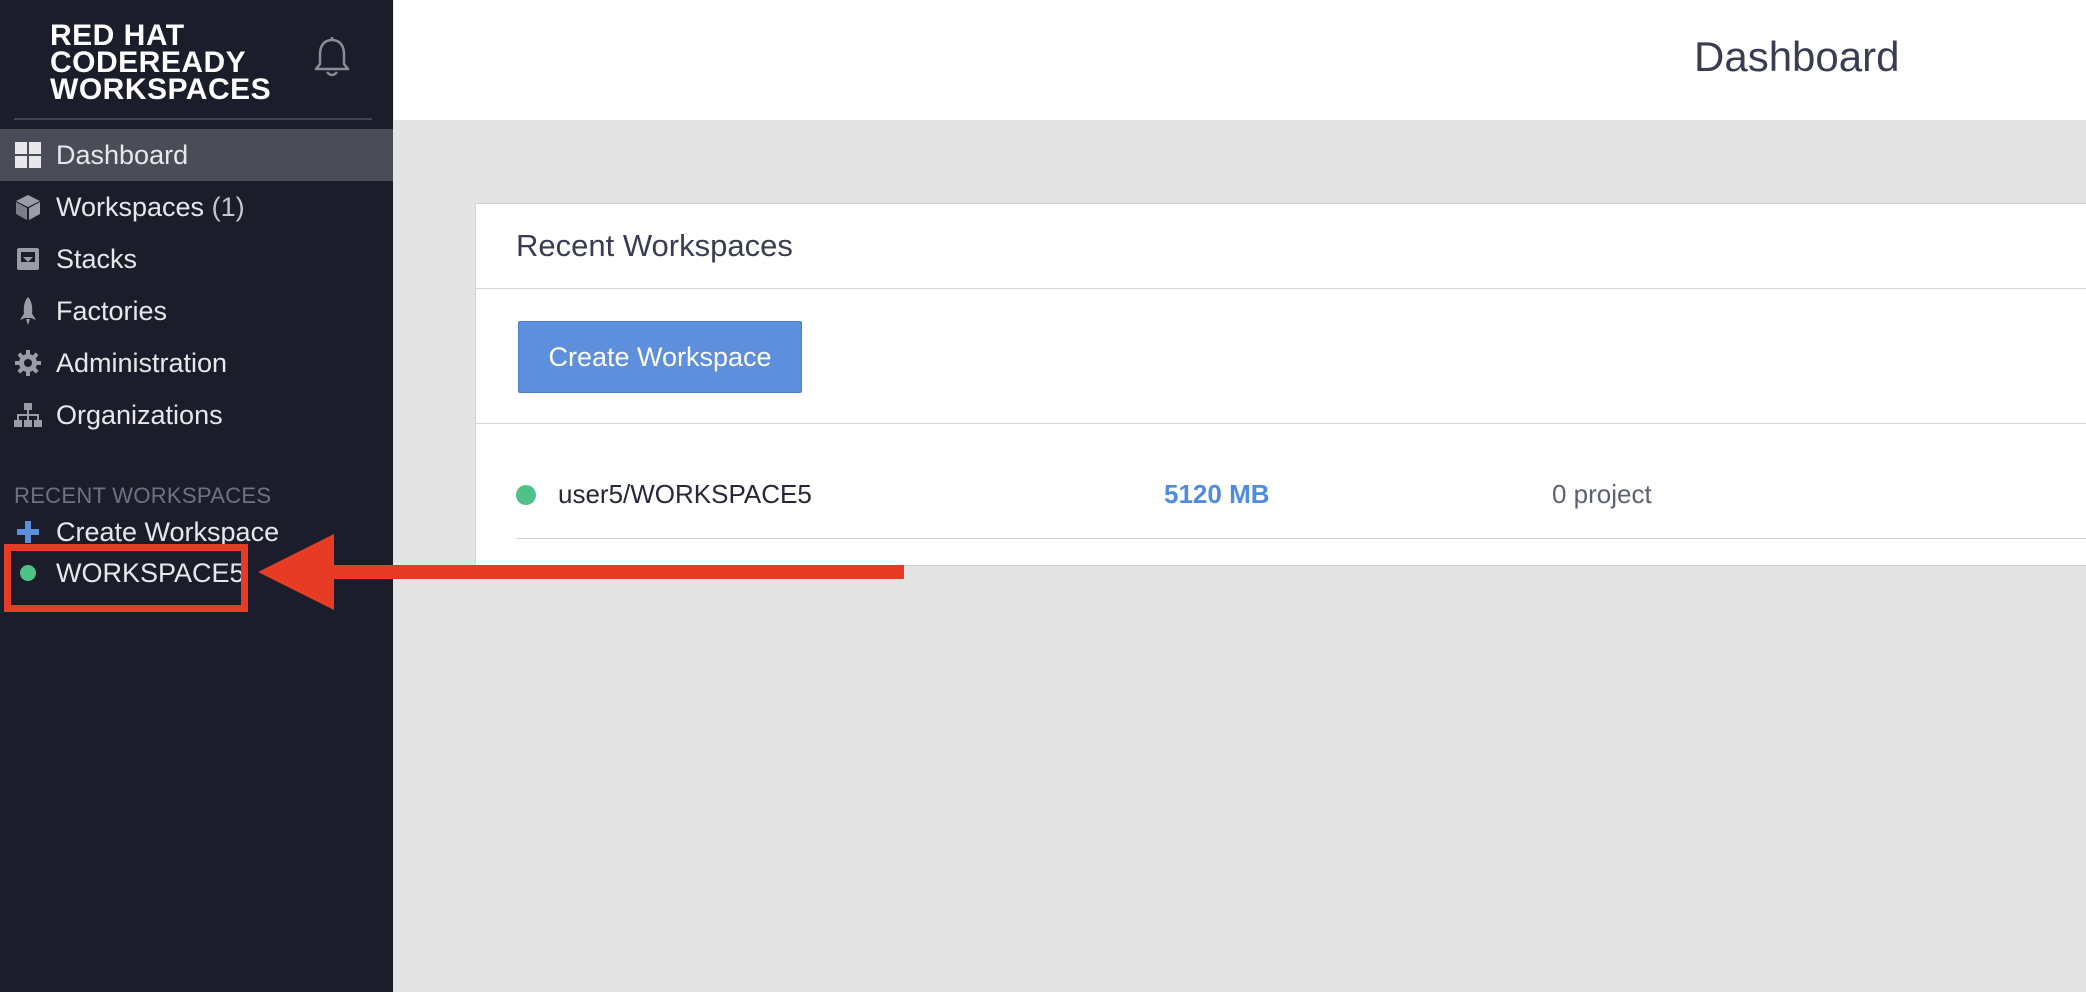  I want to click on sidebar-item-administration: Administration, so click(196, 363).